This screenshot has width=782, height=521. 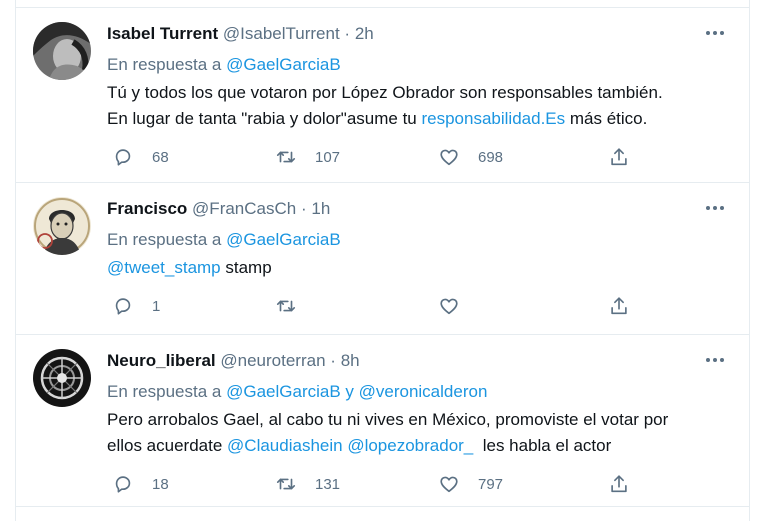 I want to click on author-name: Neuro_liberal, so click(x=161, y=360).